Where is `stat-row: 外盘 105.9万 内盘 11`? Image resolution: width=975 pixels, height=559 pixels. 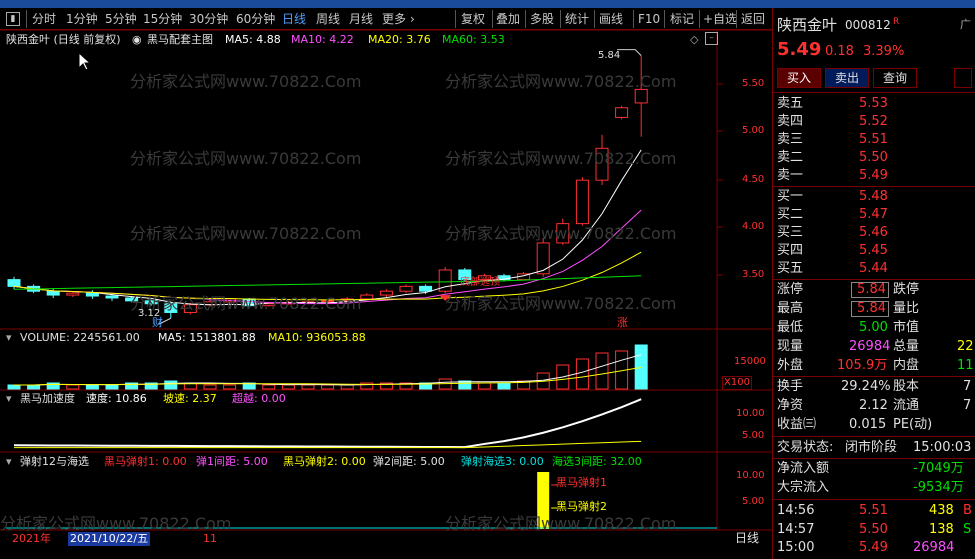
stat-row: 外盘 105.9万 内盘 11 is located at coordinates (874, 366).